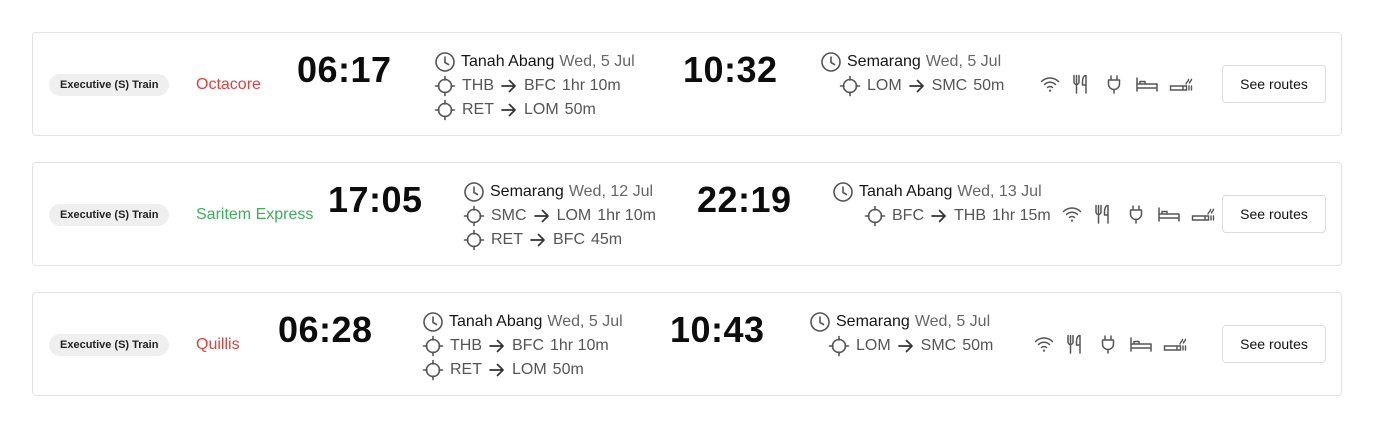 The image size is (1376, 430). What do you see at coordinates (607, 239) in the screenshot?
I see `leg-duration: 45m` at bounding box center [607, 239].